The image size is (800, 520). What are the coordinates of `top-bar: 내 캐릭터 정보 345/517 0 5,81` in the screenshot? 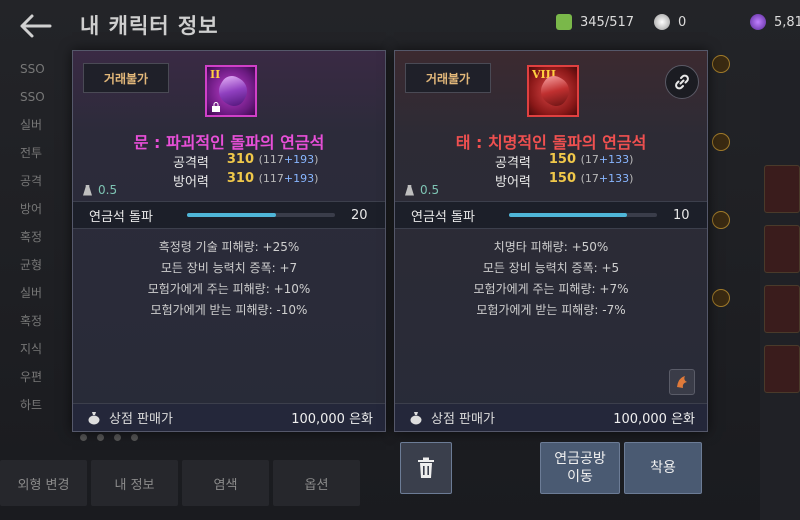 It's located at (400, 25).